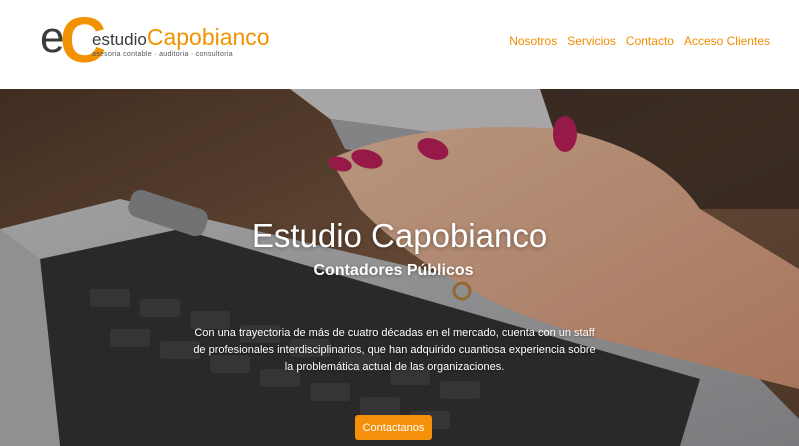 The height and width of the screenshot is (446, 799). I want to click on logo-wordmark: estudioCapobianco, so click(181, 37).